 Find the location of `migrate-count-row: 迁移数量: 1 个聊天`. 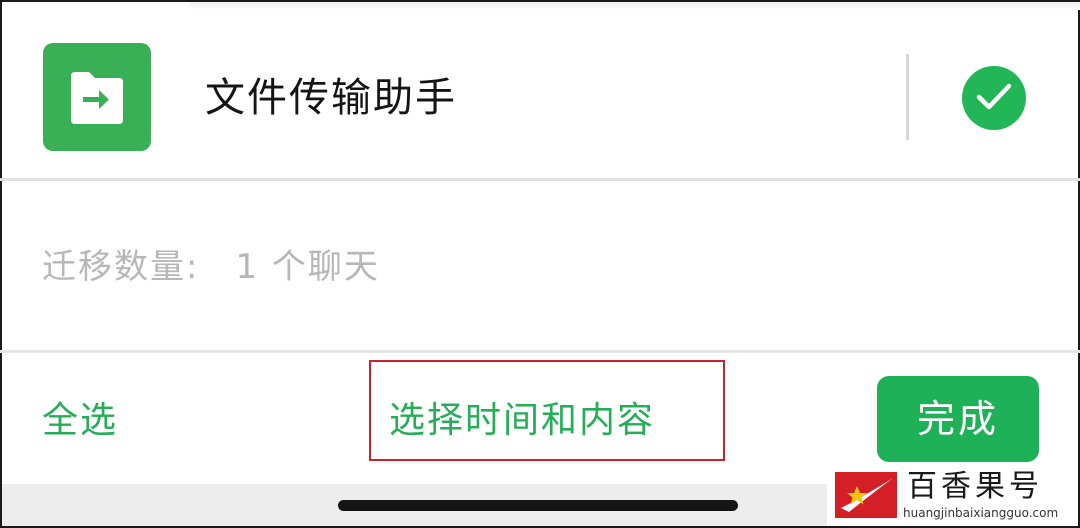

migrate-count-row: 迁移数量: 1 个聊天 is located at coordinates (211, 267).